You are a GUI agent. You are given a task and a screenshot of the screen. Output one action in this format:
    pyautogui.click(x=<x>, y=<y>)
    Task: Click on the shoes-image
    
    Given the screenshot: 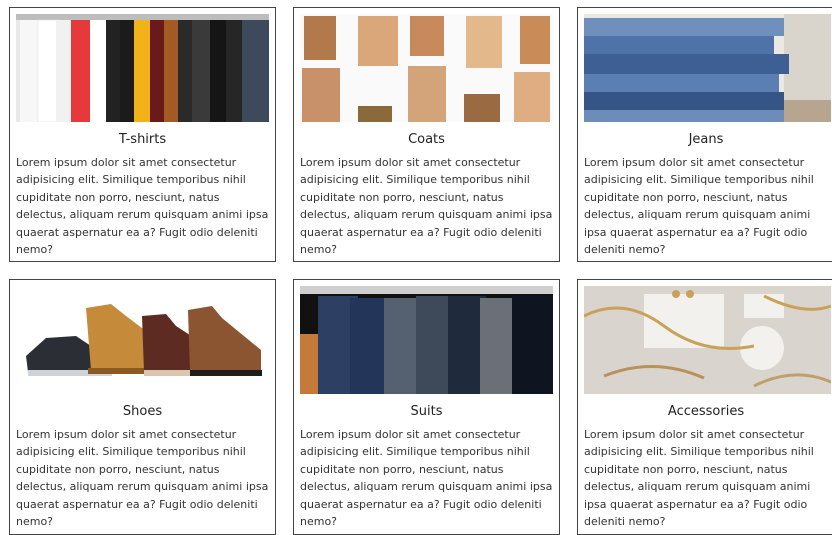 What is the action you would take?
    pyautogui.click(x=142, y=340)
    